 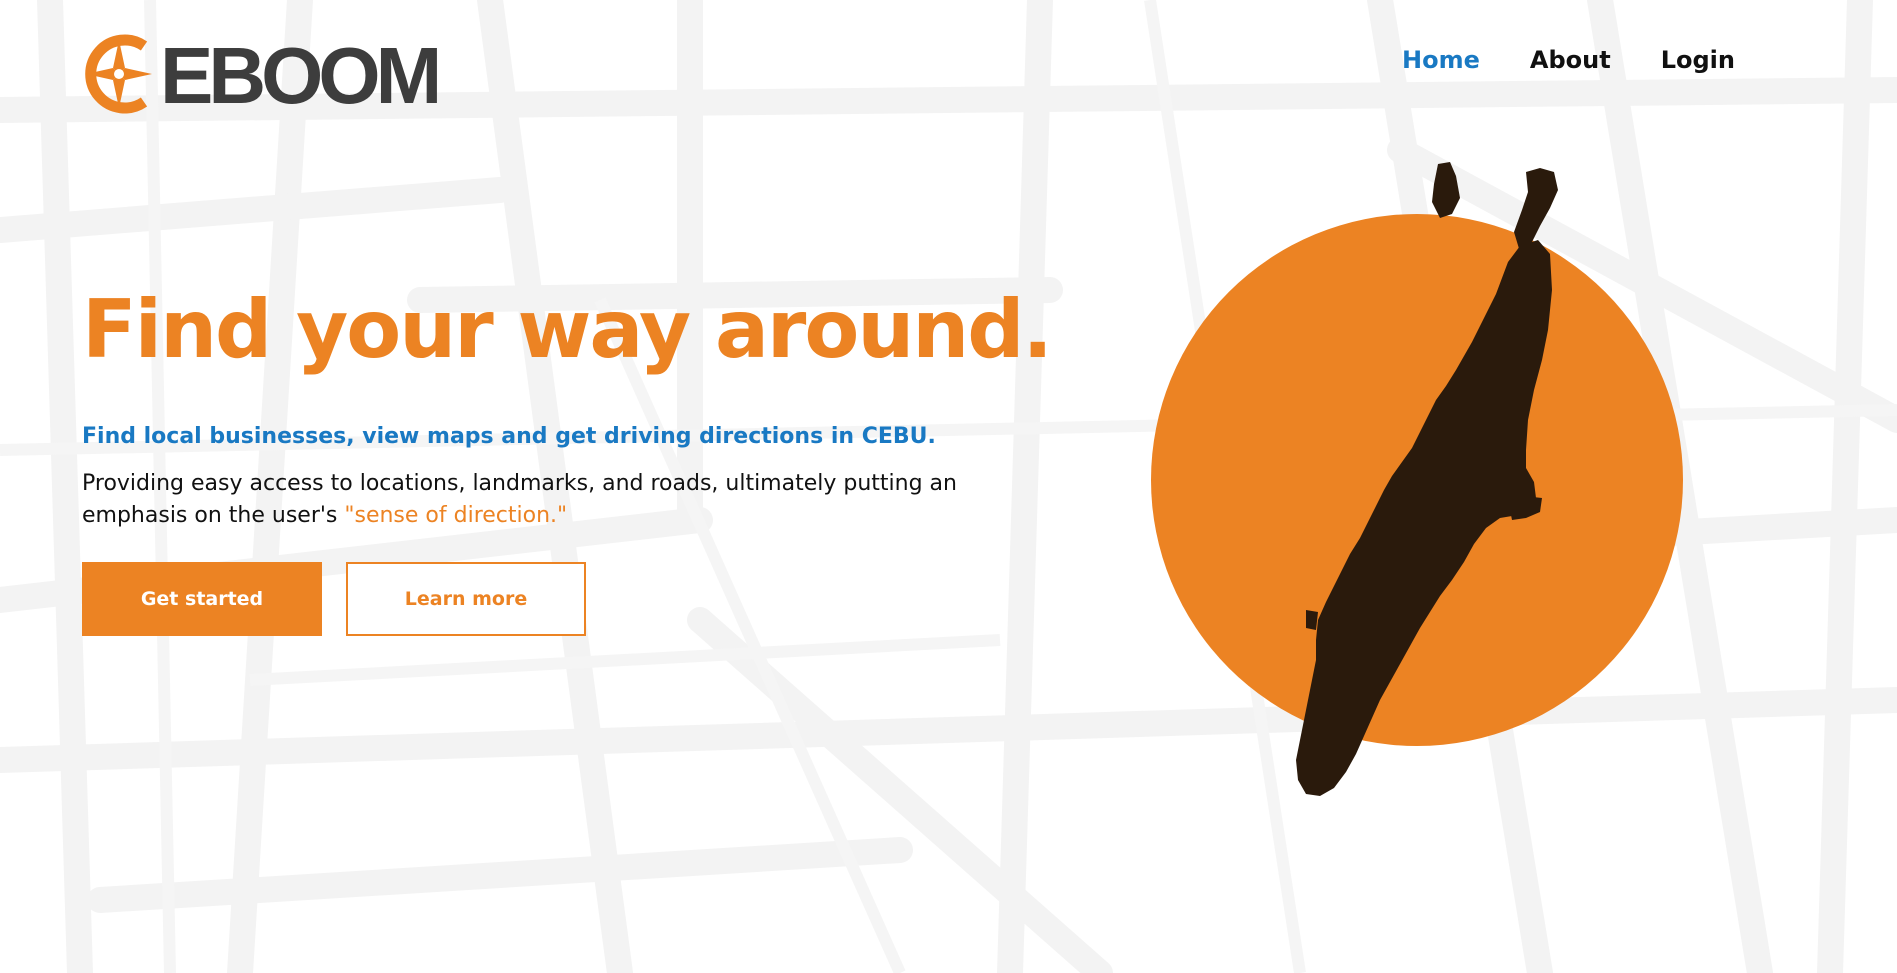 I want to click on main-nav: Home About Login, so click(x=1568, y=60).